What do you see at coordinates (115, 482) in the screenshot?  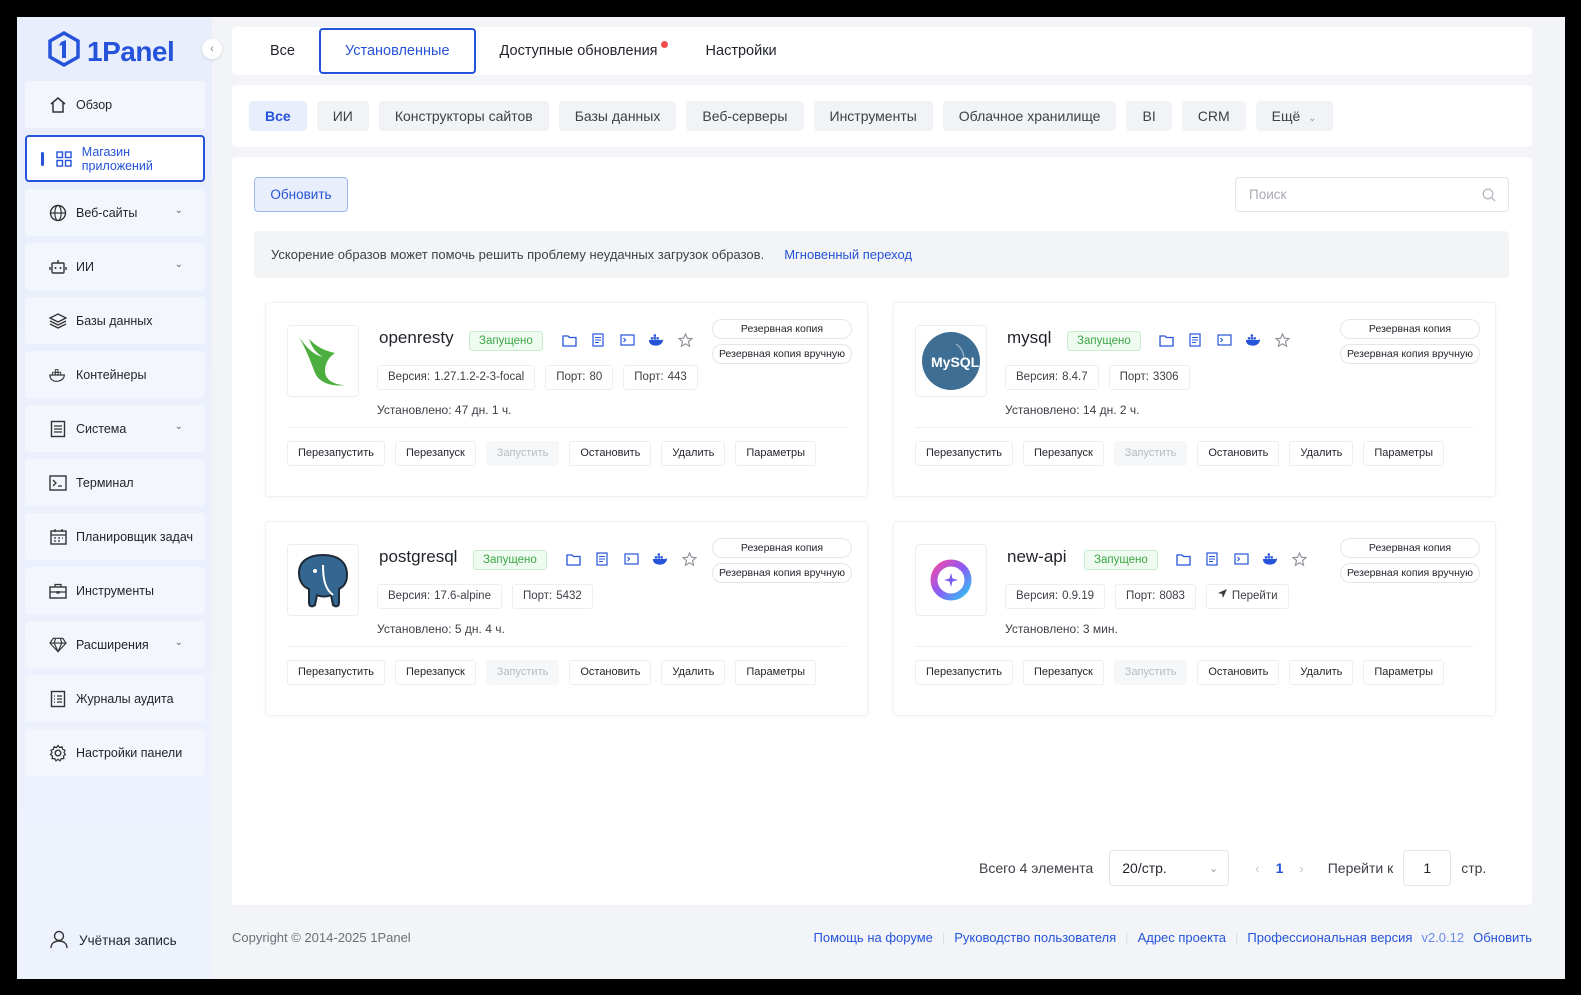 I see `sidebar-item-terminal: Терминал` at bounding box center [115, 482].